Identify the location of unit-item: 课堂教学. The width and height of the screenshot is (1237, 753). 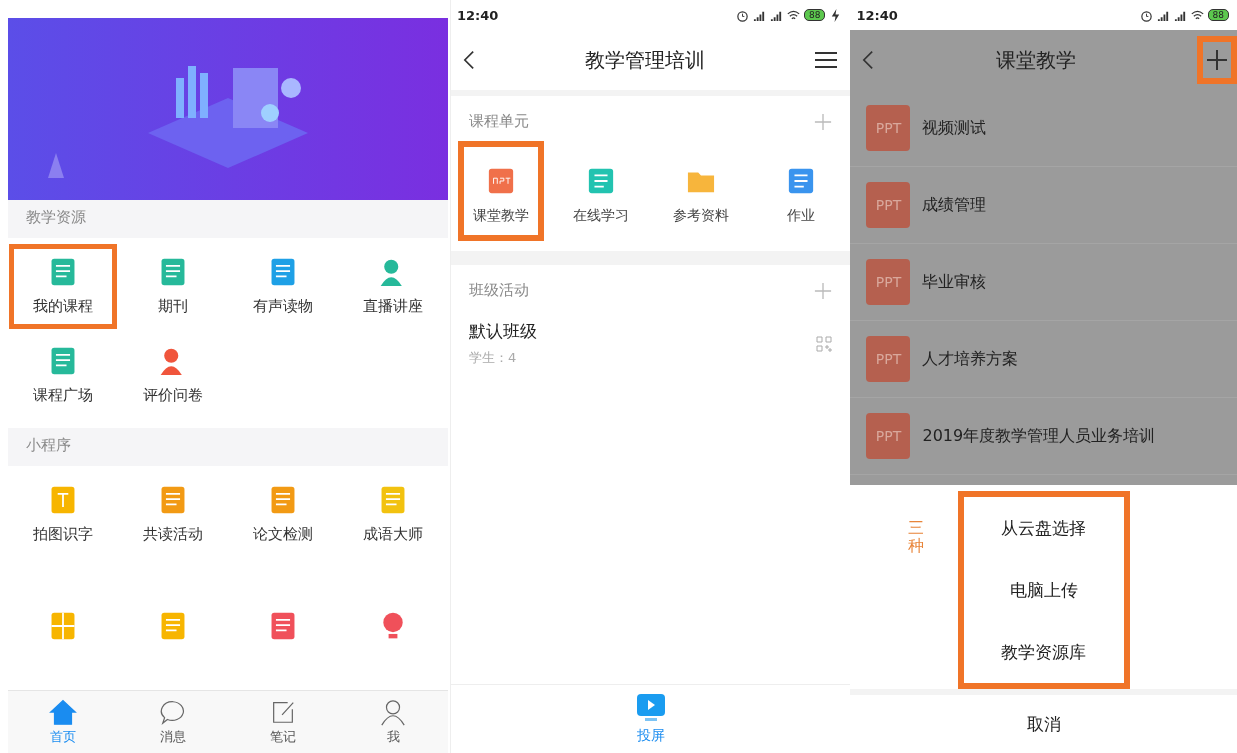
(500, 191).